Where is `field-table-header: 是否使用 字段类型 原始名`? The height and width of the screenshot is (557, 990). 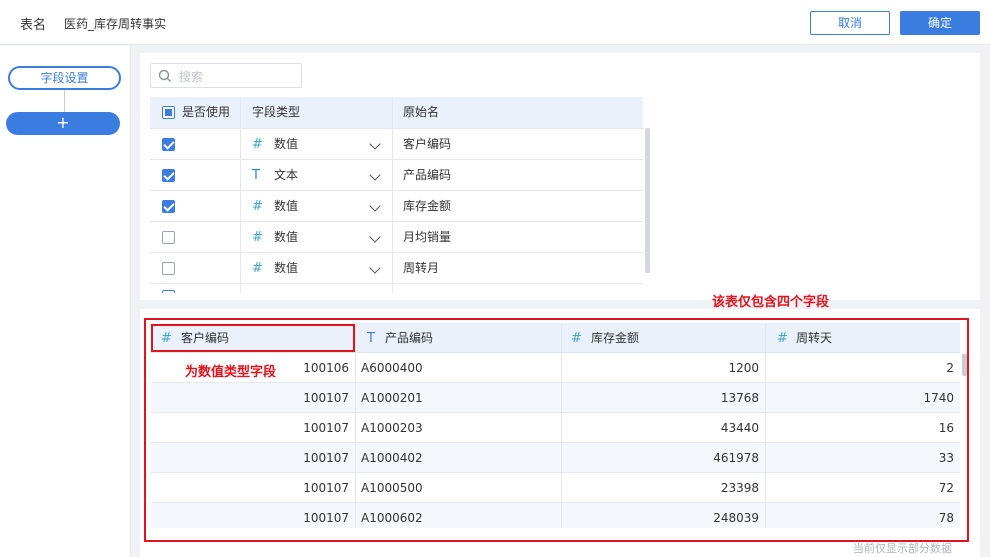 field-table-header: 是否使用 字段类型 原始名 is located at coordinates (396, 112).